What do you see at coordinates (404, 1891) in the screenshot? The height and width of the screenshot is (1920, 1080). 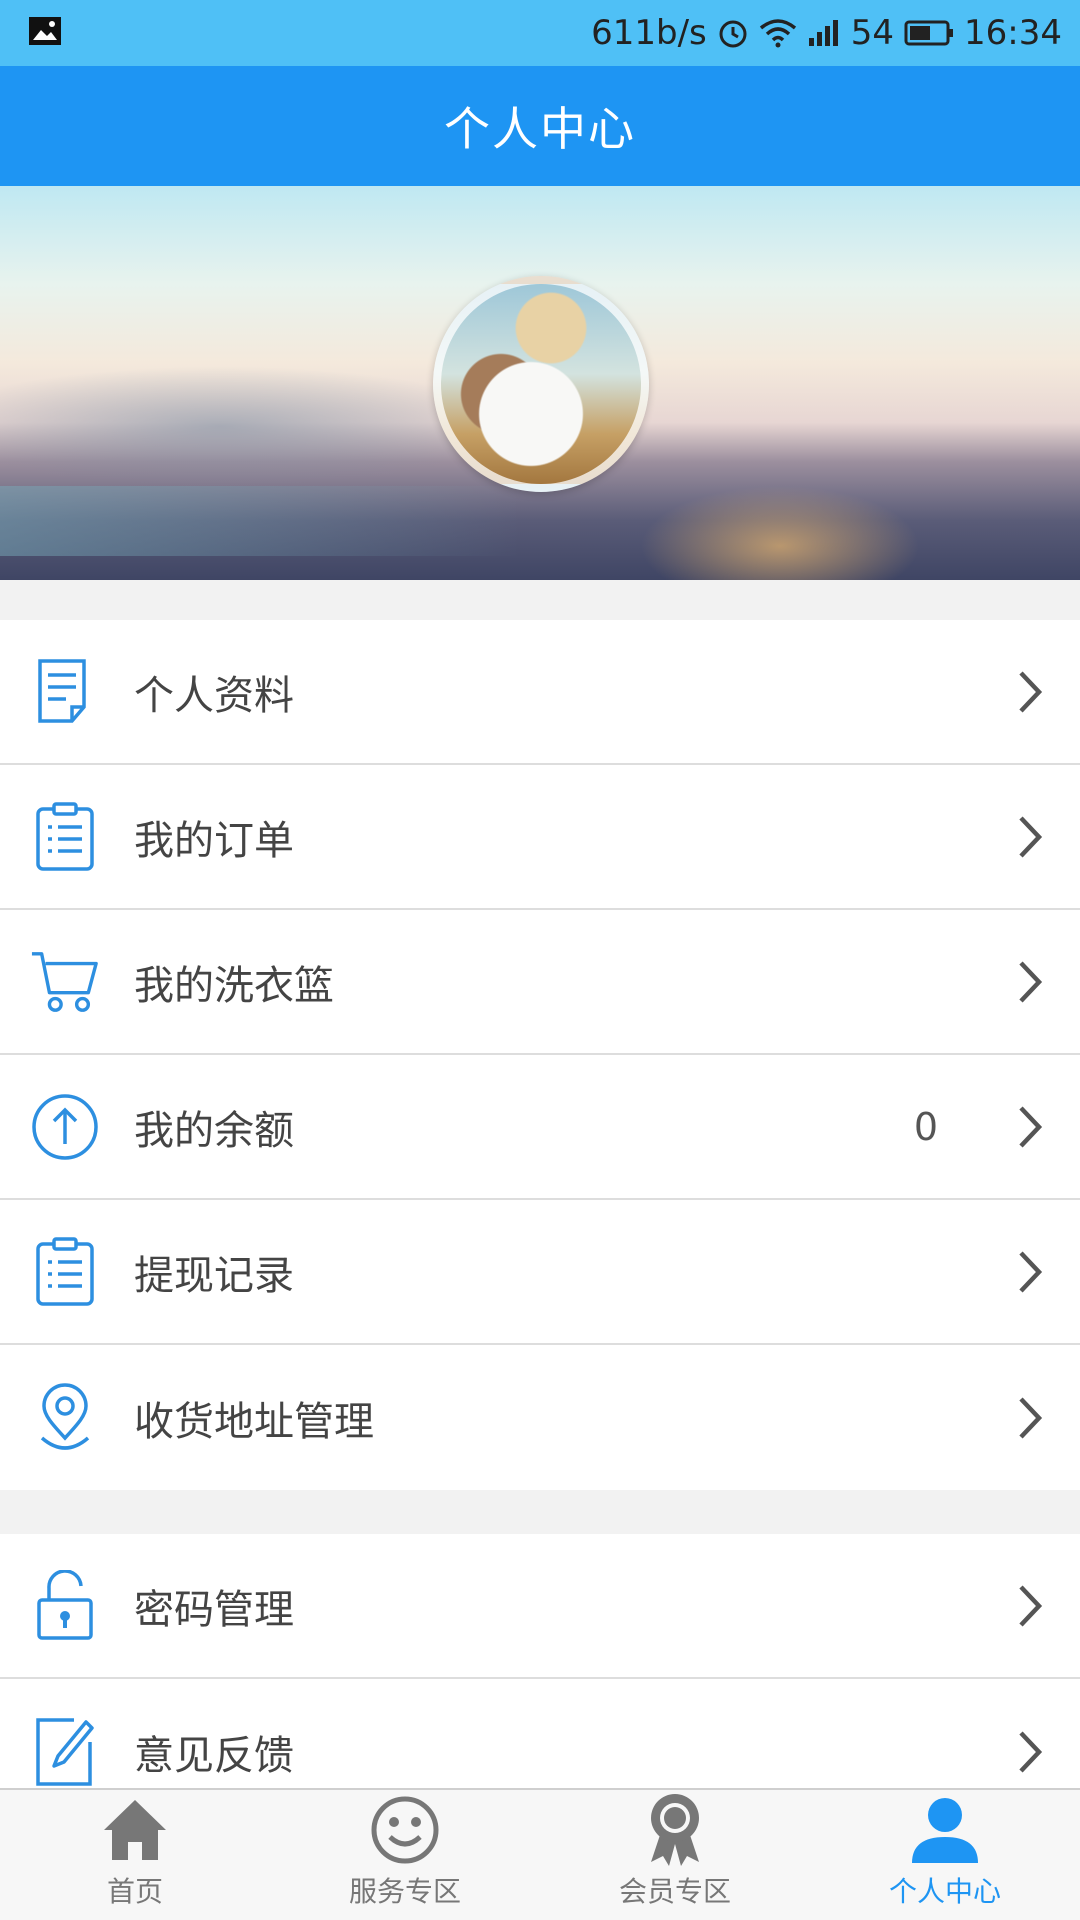 I see `nav-label: 服务专区` at bounding box center [404, 1891].